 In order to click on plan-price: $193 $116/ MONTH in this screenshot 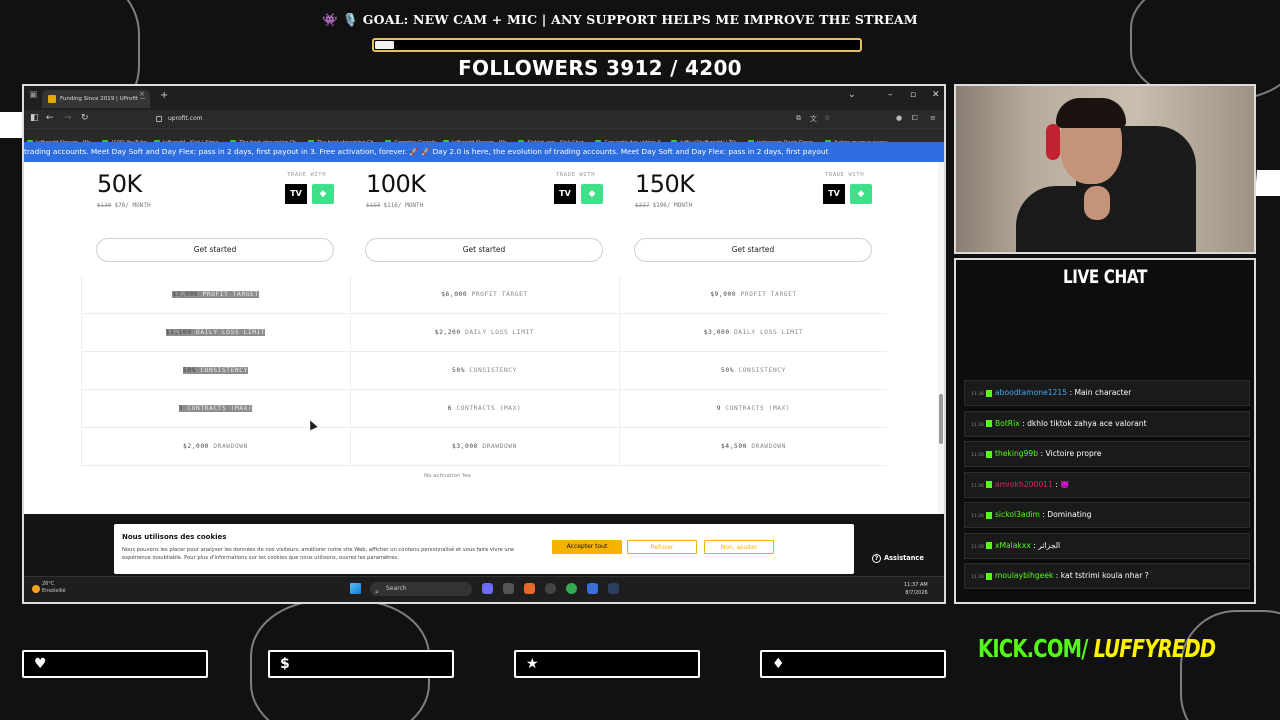, I will do `click(394, 205)`.